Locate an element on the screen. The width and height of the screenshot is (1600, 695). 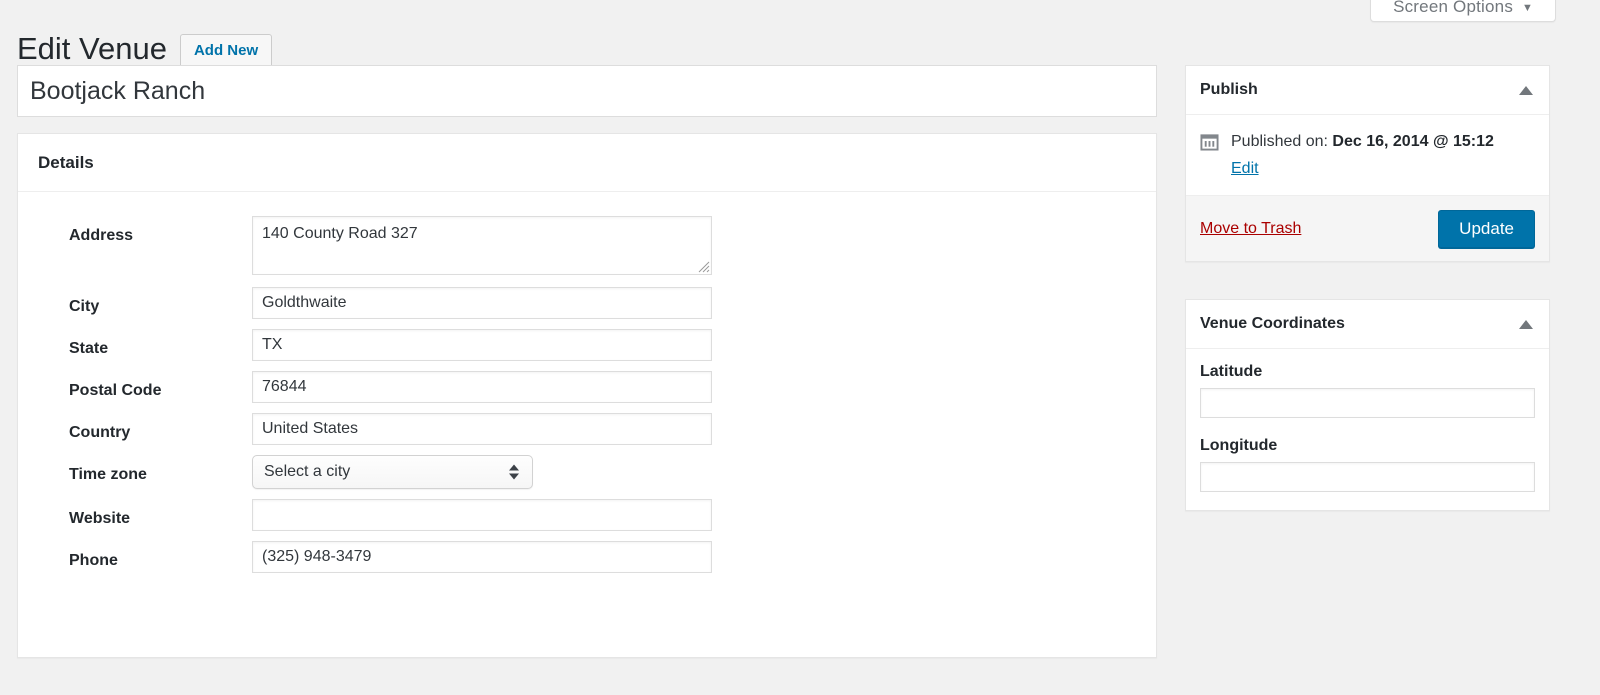
latitude-label: Latitude is located at coordinates (1231, 371).